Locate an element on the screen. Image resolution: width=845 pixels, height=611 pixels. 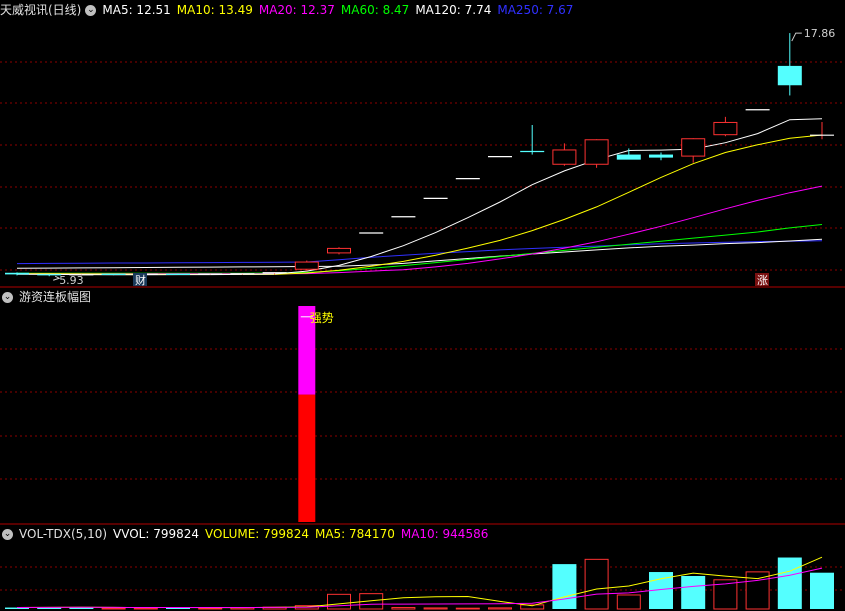
vol-ma10-label: MA10: 944586 is located at coordinates (444, 534).